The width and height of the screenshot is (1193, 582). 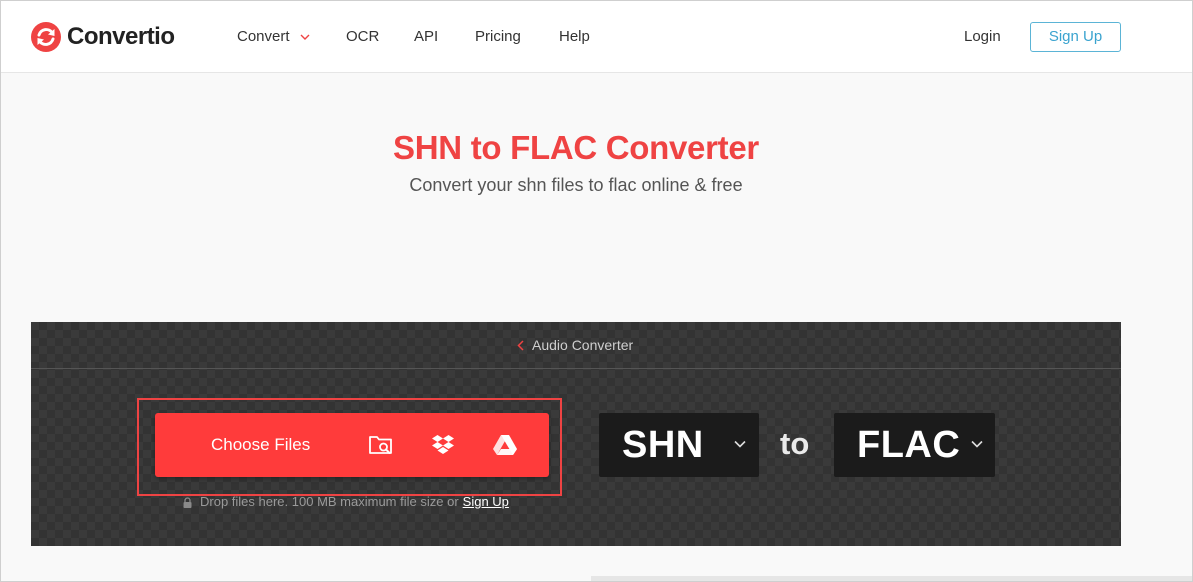 I want to click on source-format-select: SHN, so click(x=679, y=445).